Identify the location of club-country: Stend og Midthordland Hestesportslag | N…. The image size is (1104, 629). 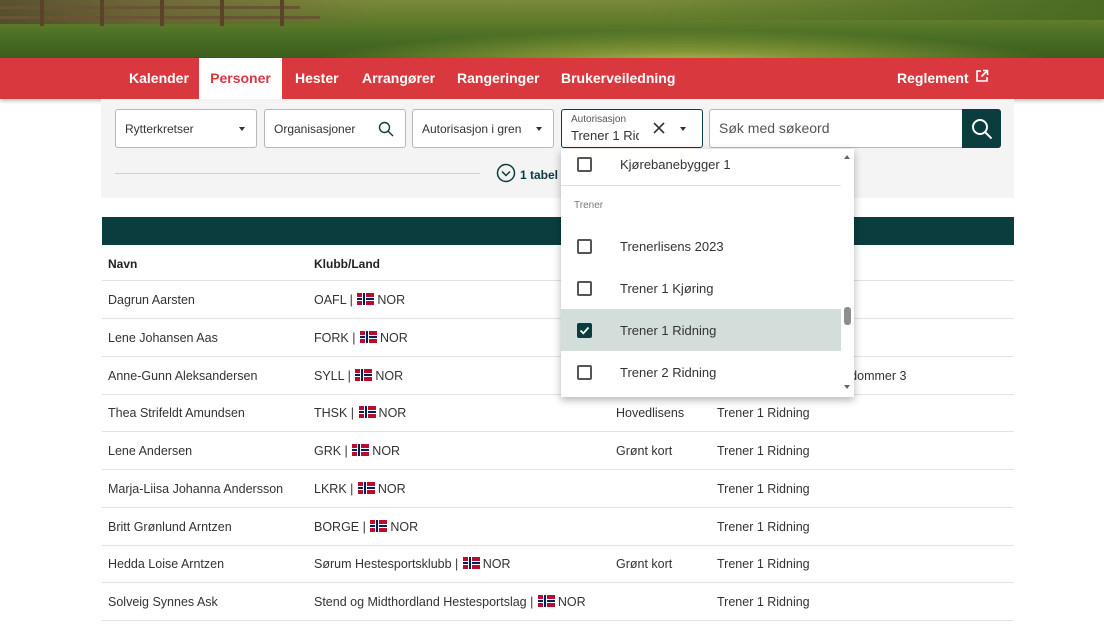
(450, 602).